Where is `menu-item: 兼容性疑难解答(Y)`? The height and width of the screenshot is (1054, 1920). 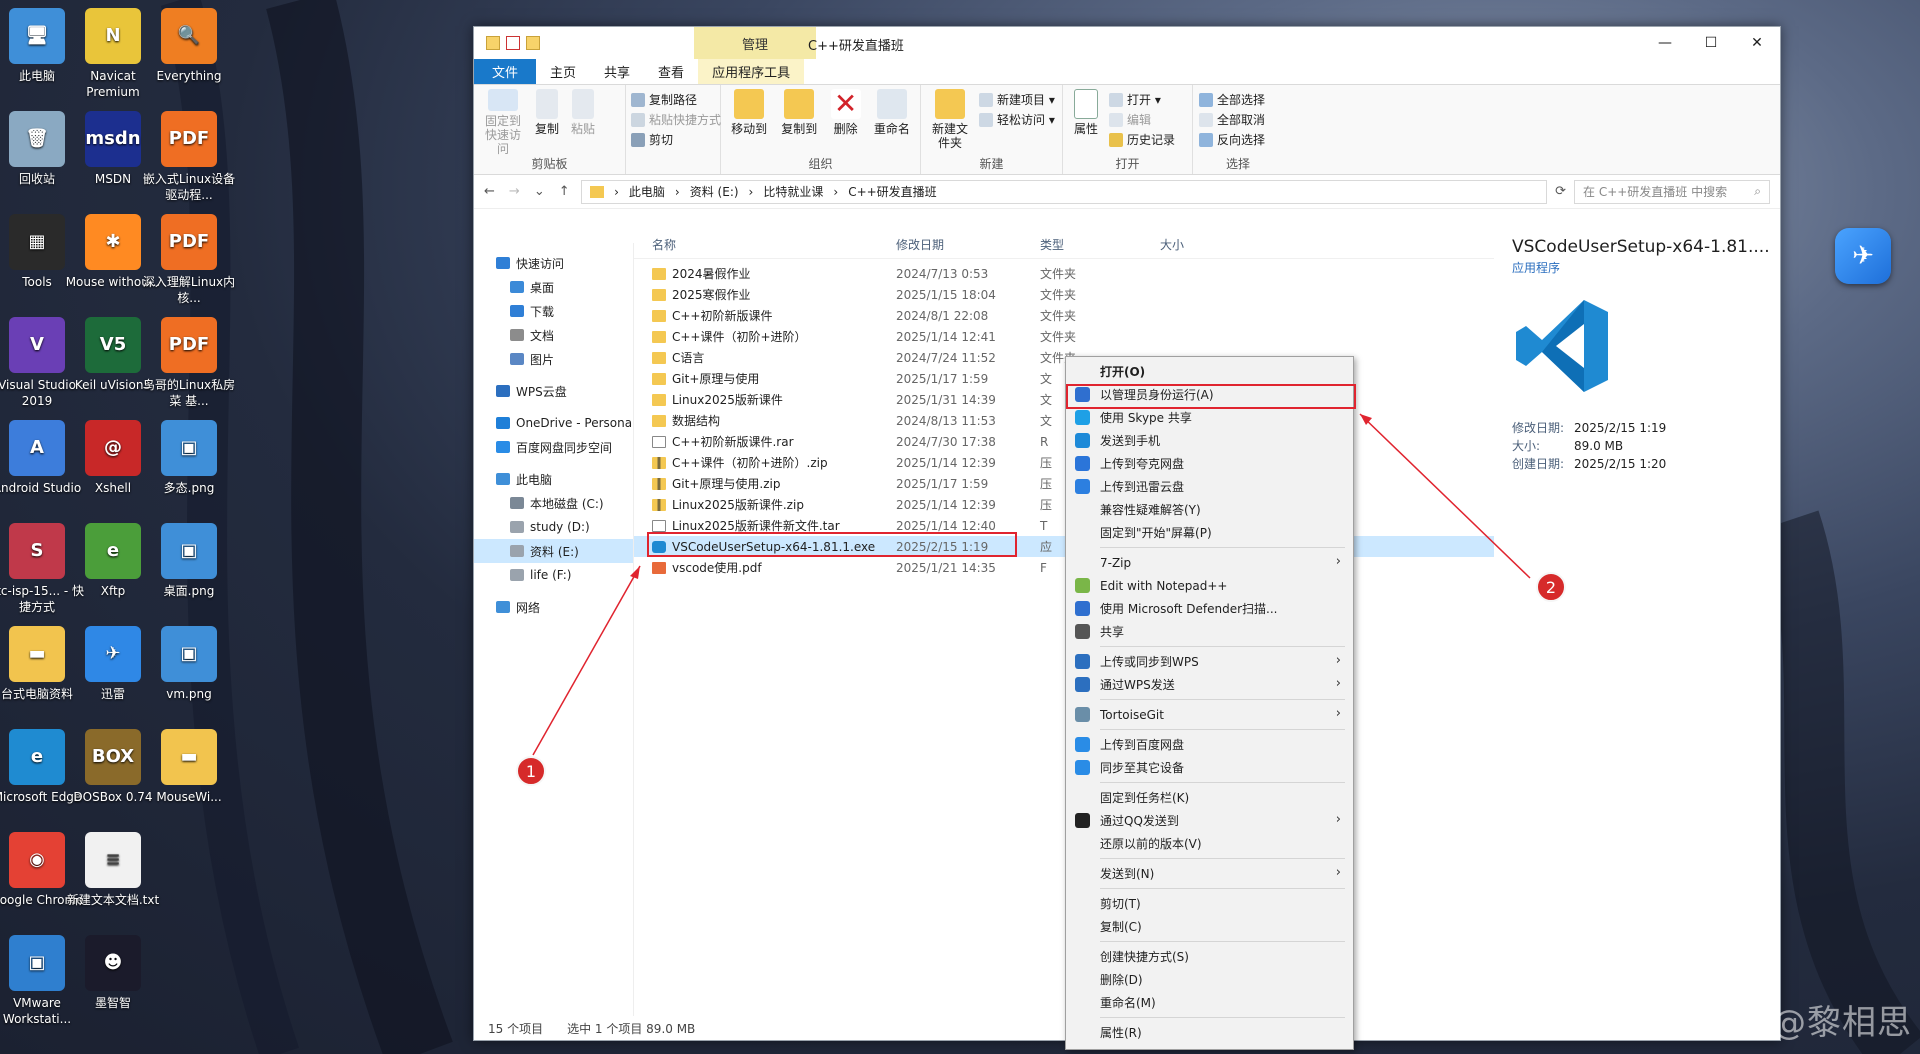
menu-item: 兼容性疑难解答(Y) is located at coordinates (1209, 509).